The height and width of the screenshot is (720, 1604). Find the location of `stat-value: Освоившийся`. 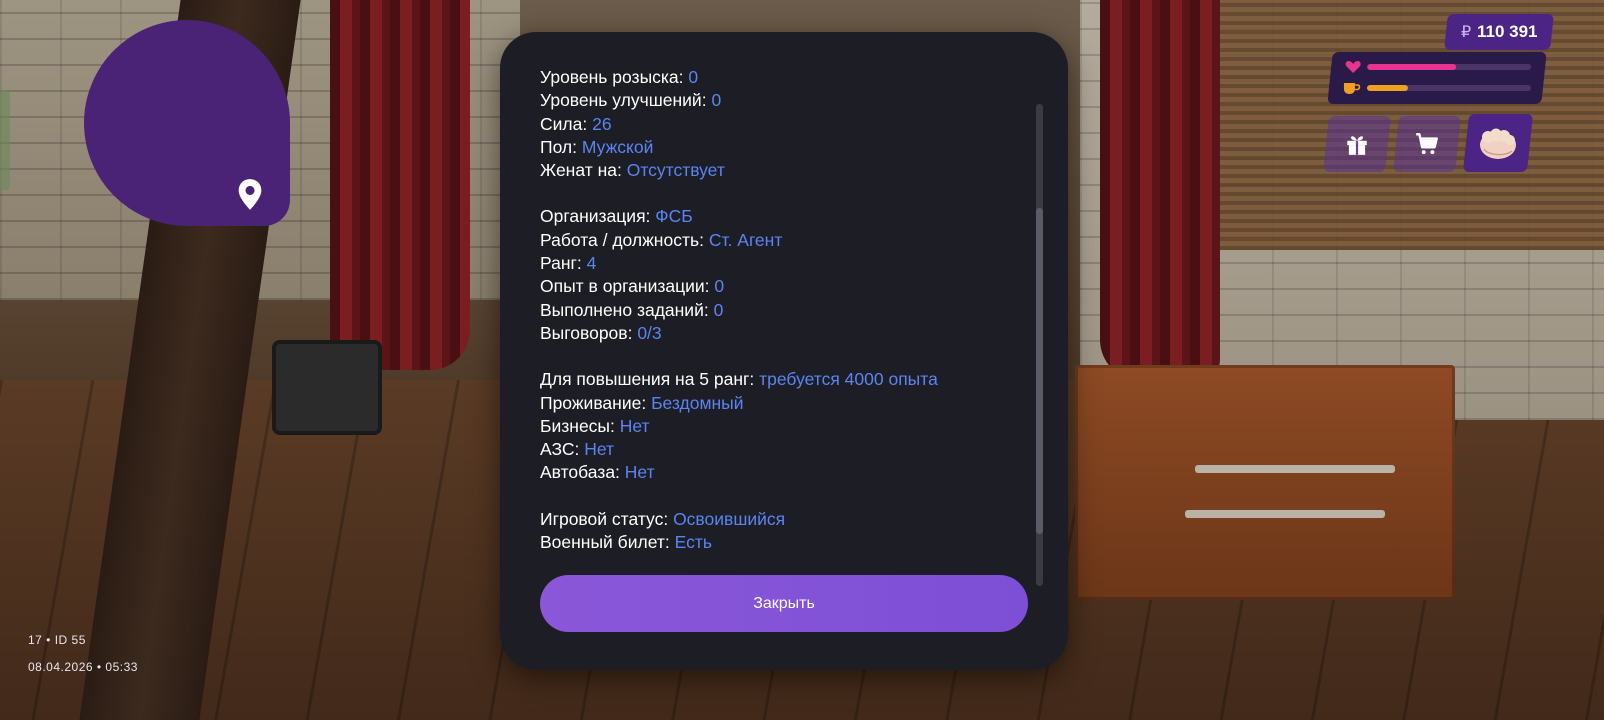

stat-value: Освоившийся is located at coordinates (729, 518).